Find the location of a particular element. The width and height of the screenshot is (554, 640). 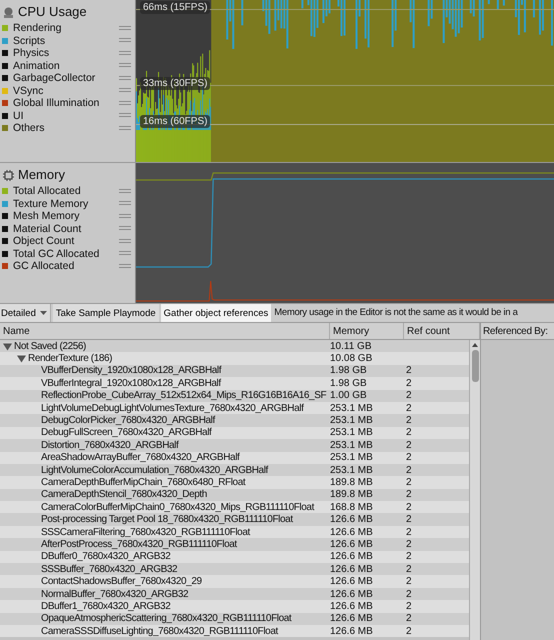

scroll-up-arrow-icon is located at coordinates (475, 345).